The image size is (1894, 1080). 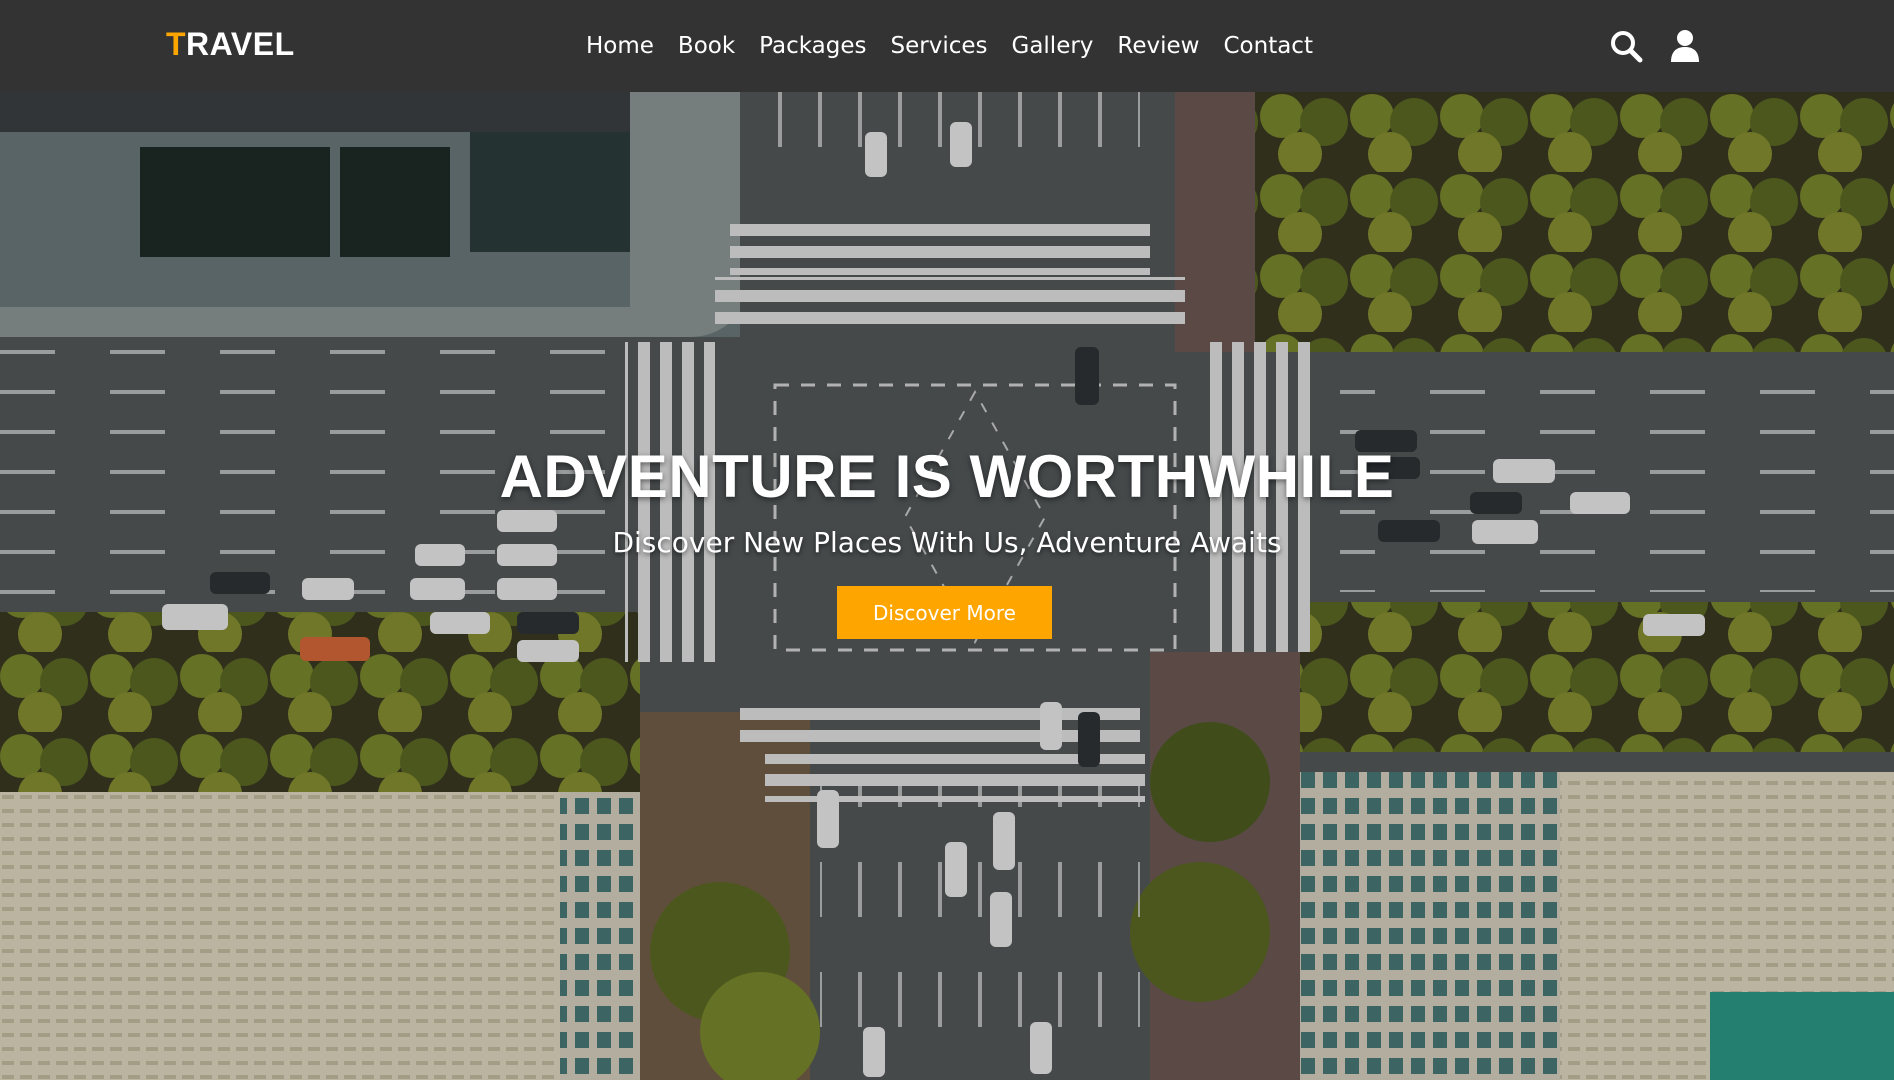 I want to click on logo-text: RAVEL, so click(x=240, y=44).